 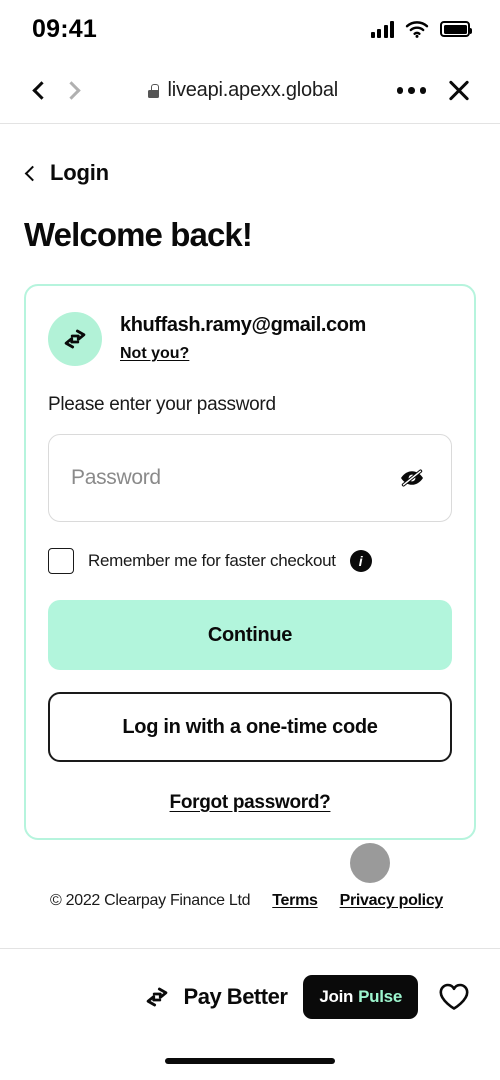 What do you see at coordinates (382, 29) in the screenshot?
I see `cellular-signal-icon` at bounding box center [382, 29].